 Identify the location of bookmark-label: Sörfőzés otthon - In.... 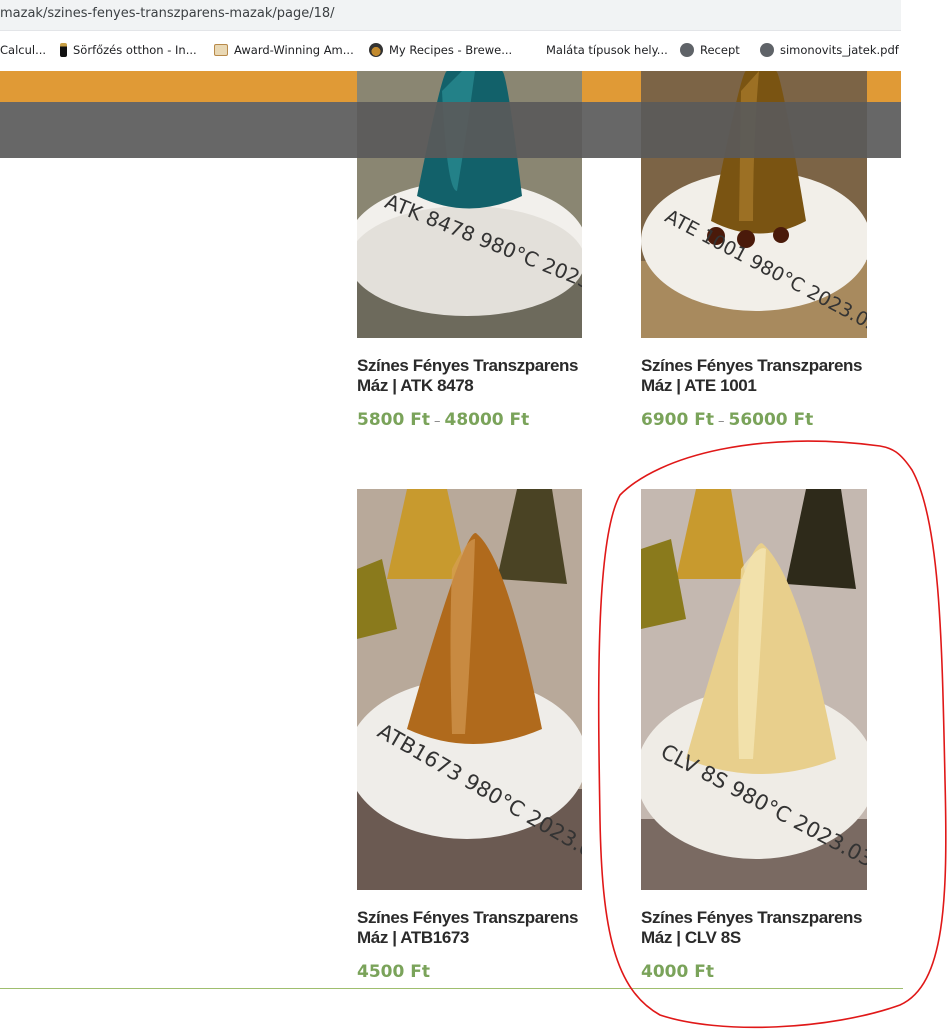
(135, 50).